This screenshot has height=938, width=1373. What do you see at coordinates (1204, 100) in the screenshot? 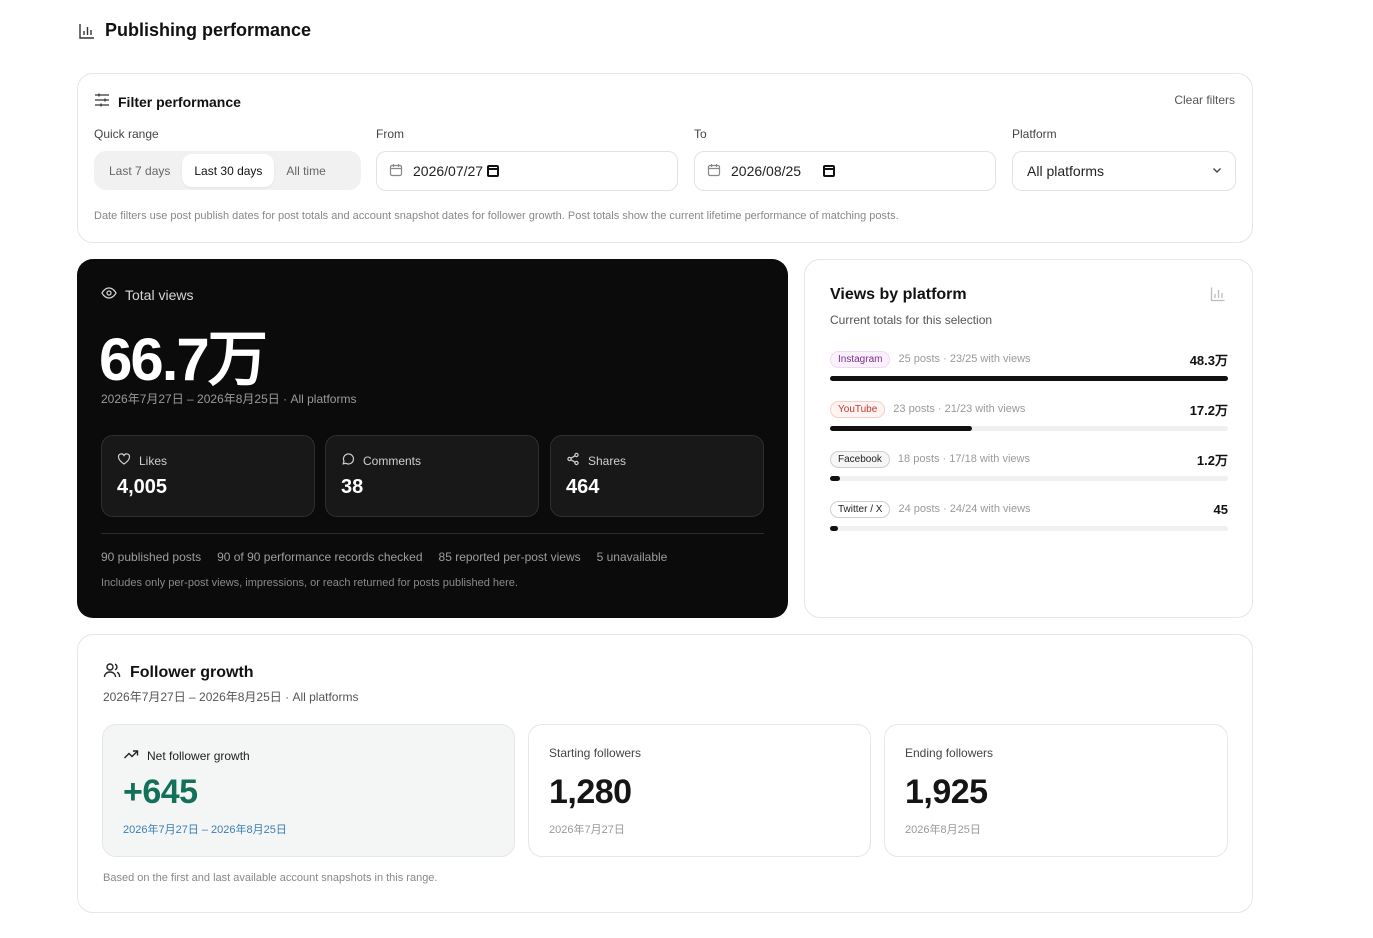
I see `clear-filters-button: Clear filters` at bounding box center [1204, 100].